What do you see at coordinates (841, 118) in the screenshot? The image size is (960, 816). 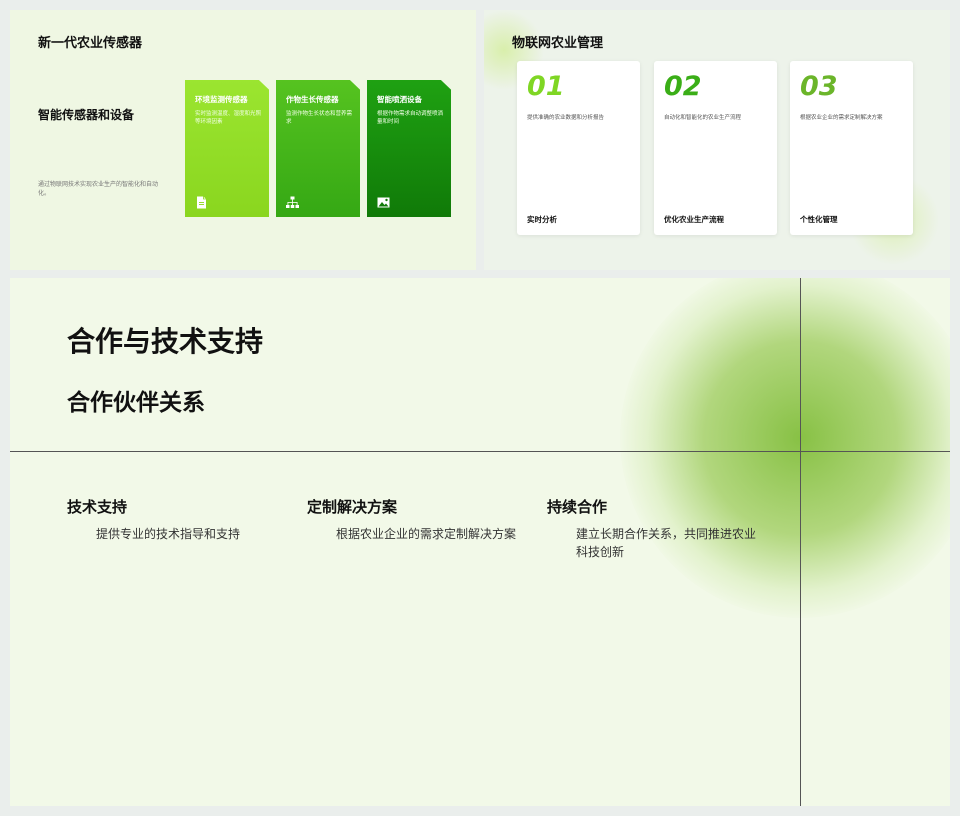 I see `card-description: 根据农业企业的需求定制解决方案` at bounding box center [841, 118].